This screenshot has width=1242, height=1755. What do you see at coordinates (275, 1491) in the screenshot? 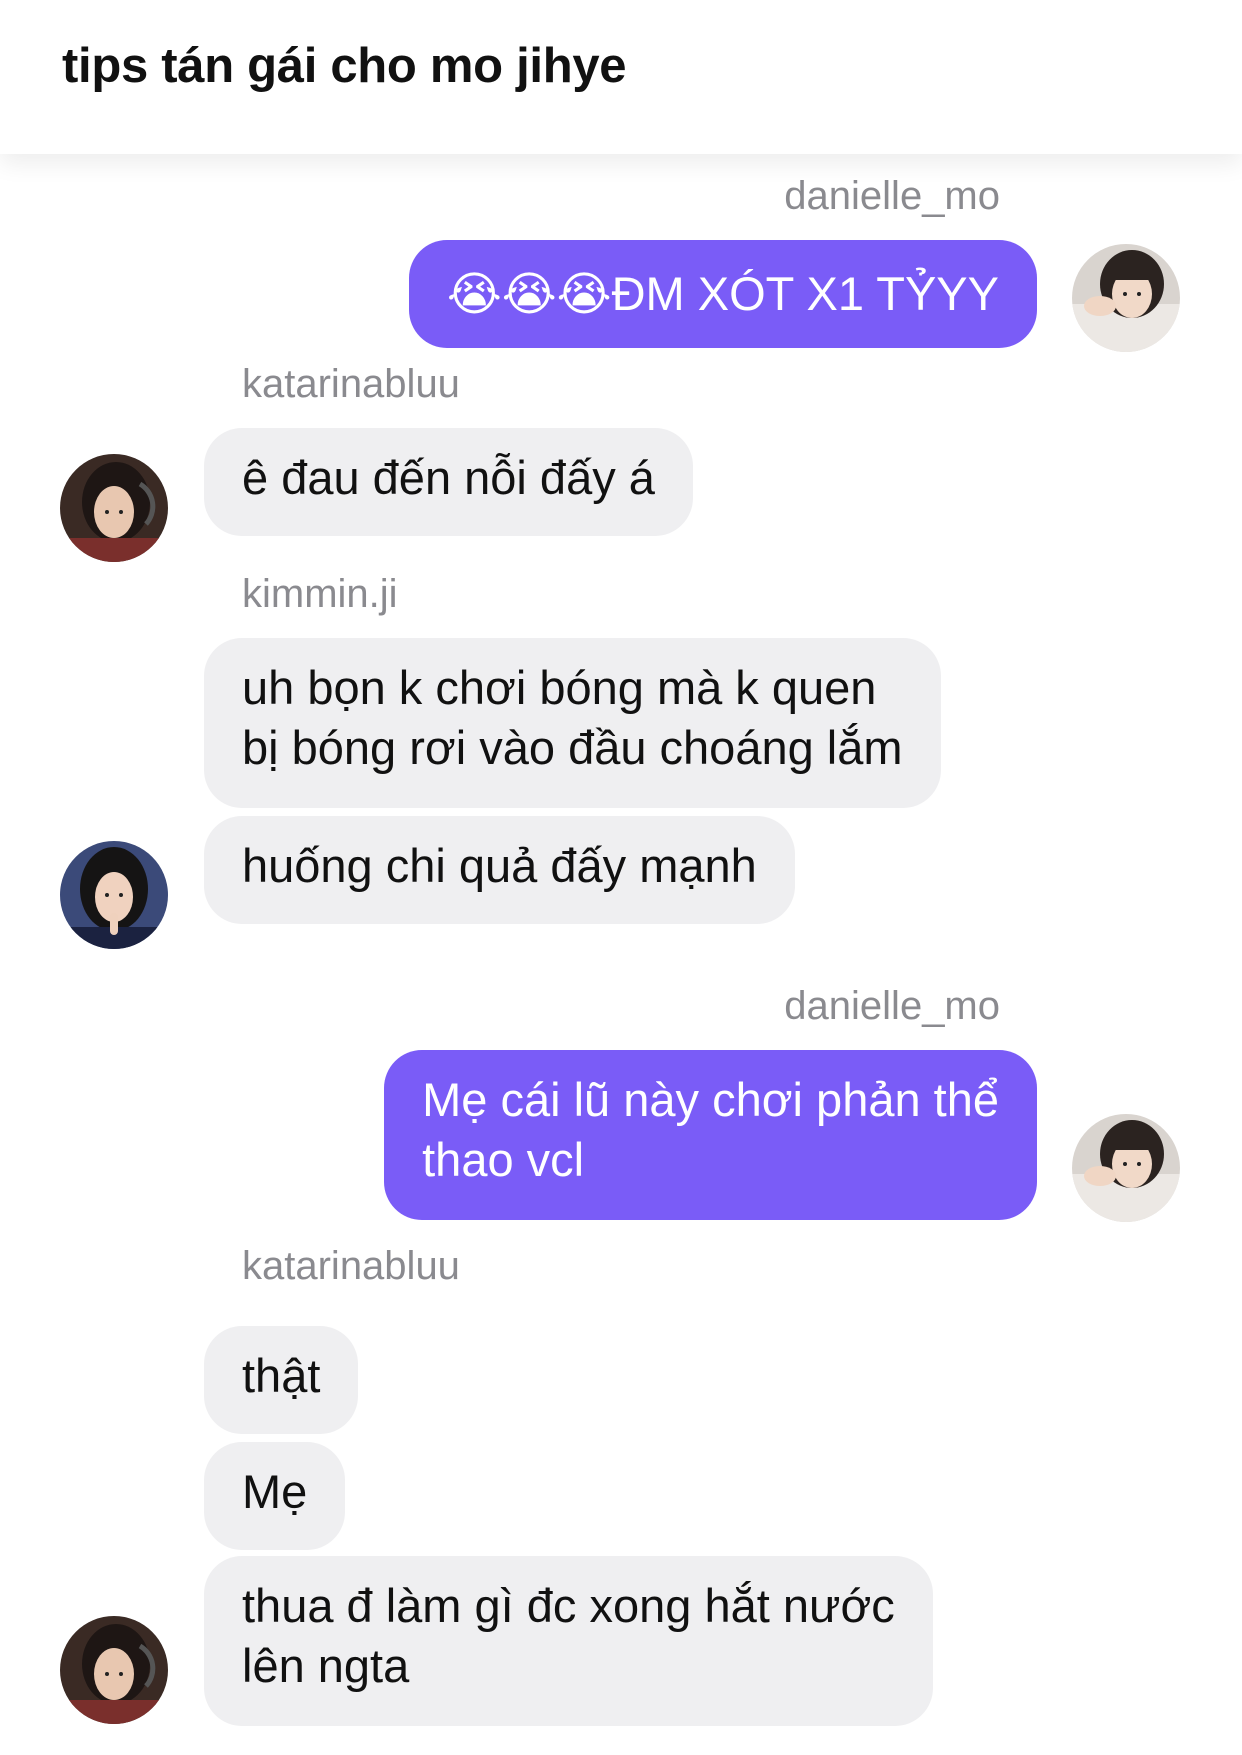
I see `message-text: Mẹ` at bounding box center [275, 1491].